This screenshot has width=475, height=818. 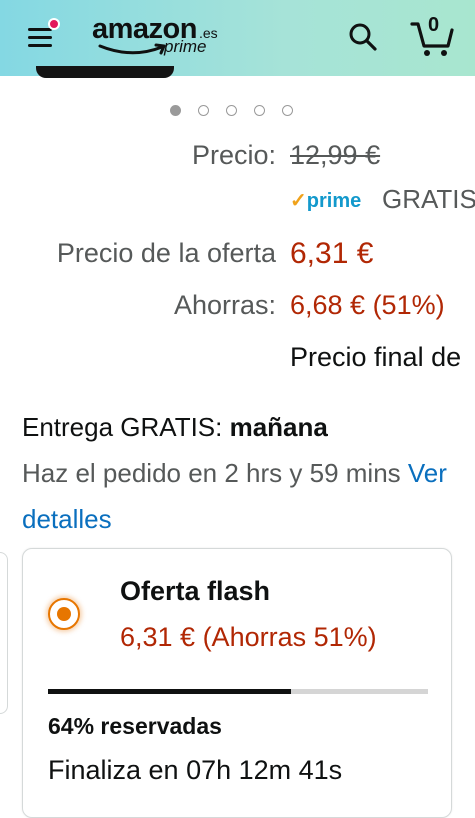 I want to click on order-countdown: Haz el pedido en 2 hrs y 59 mins, so click(x=215, y=473).